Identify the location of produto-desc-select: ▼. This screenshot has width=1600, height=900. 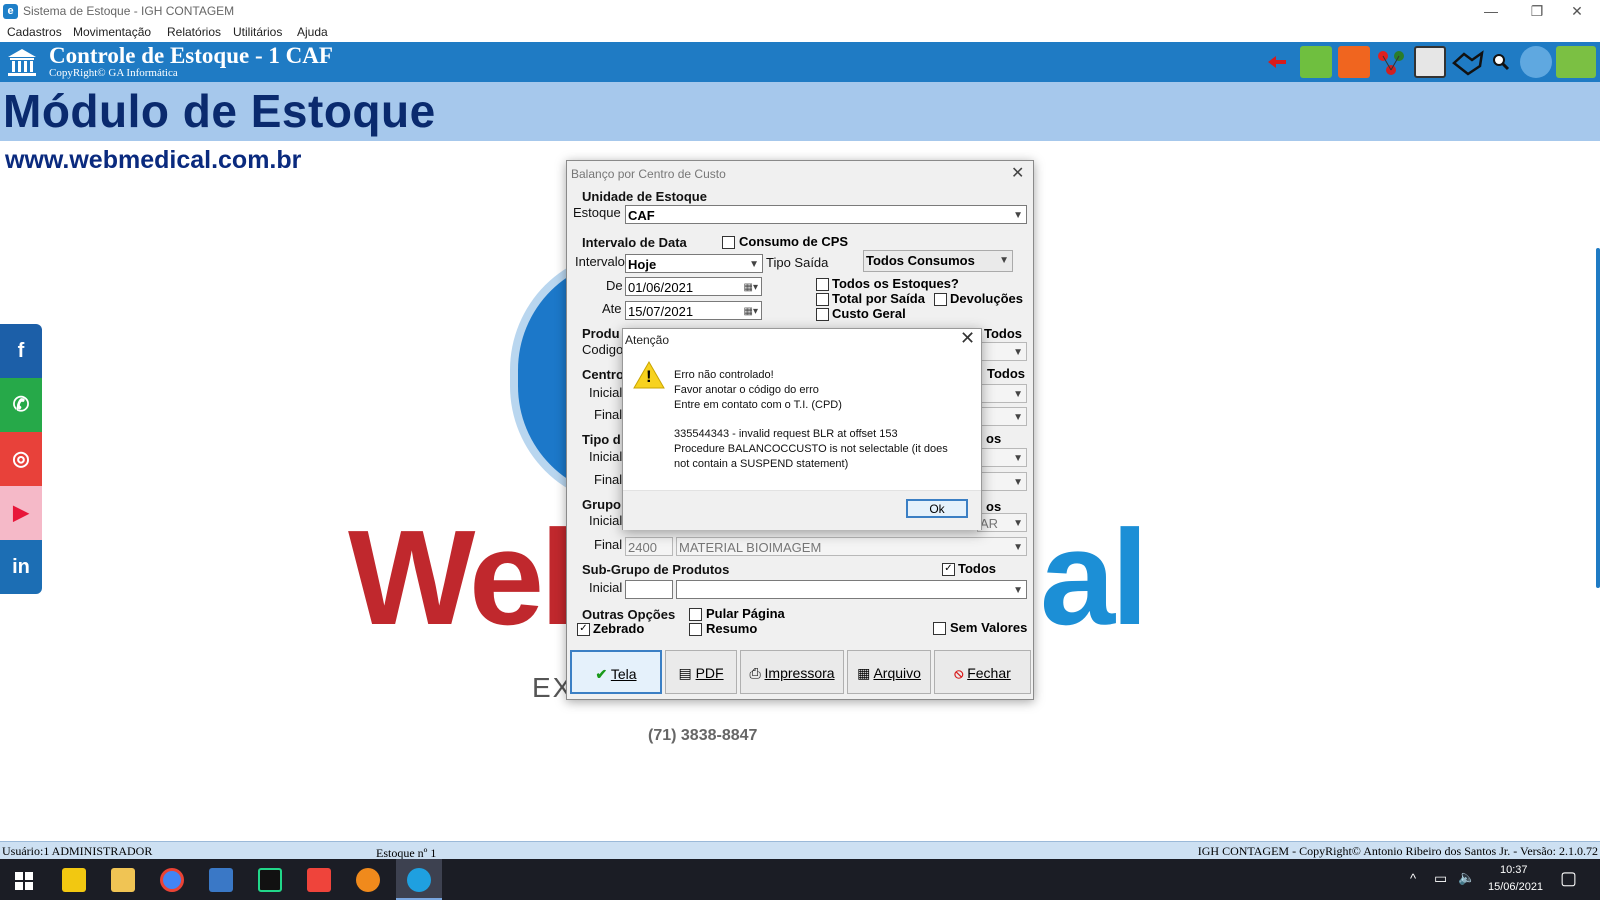
(1002, 351).